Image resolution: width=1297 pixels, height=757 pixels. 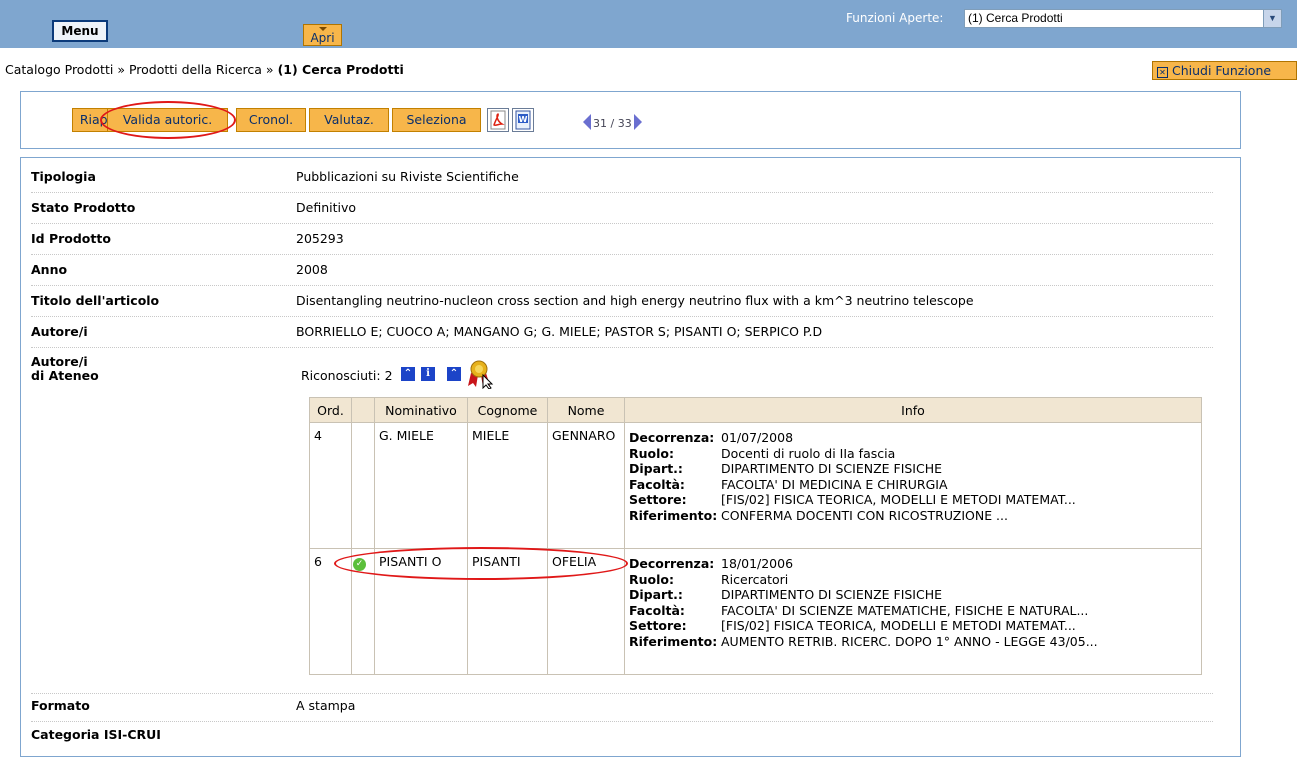 What do you see at coordinates (59, 69) in the screenshot?
I see `breadcrumb-item-catalog: Catalogo Prodotti` at bounding box center [59, 69].